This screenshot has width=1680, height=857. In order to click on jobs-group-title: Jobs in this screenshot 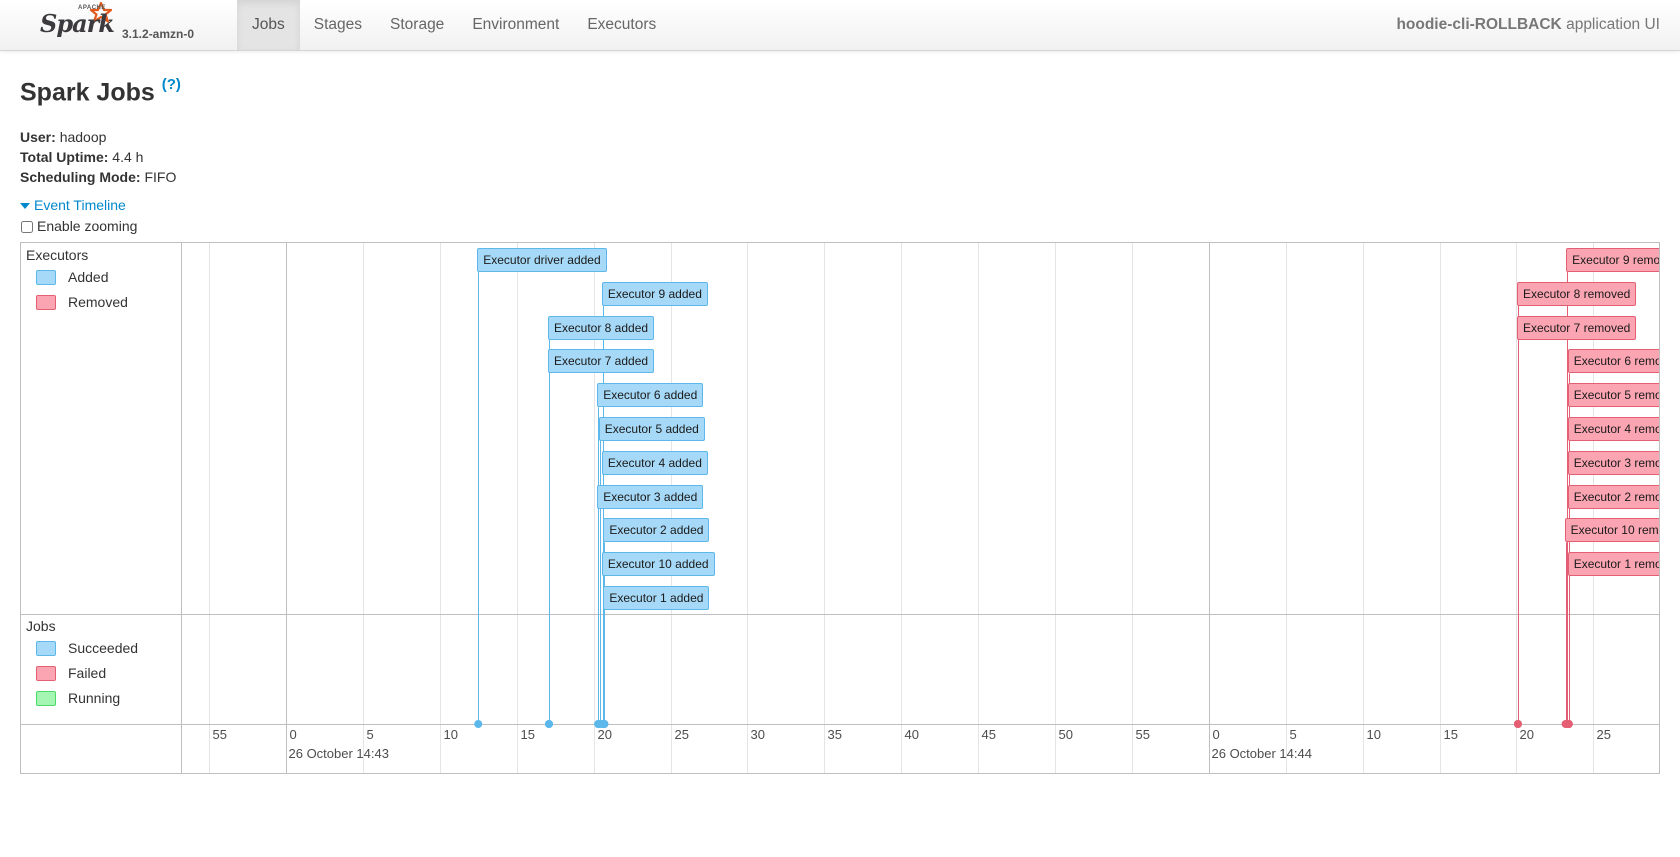, I will do `click(41, 626)`.